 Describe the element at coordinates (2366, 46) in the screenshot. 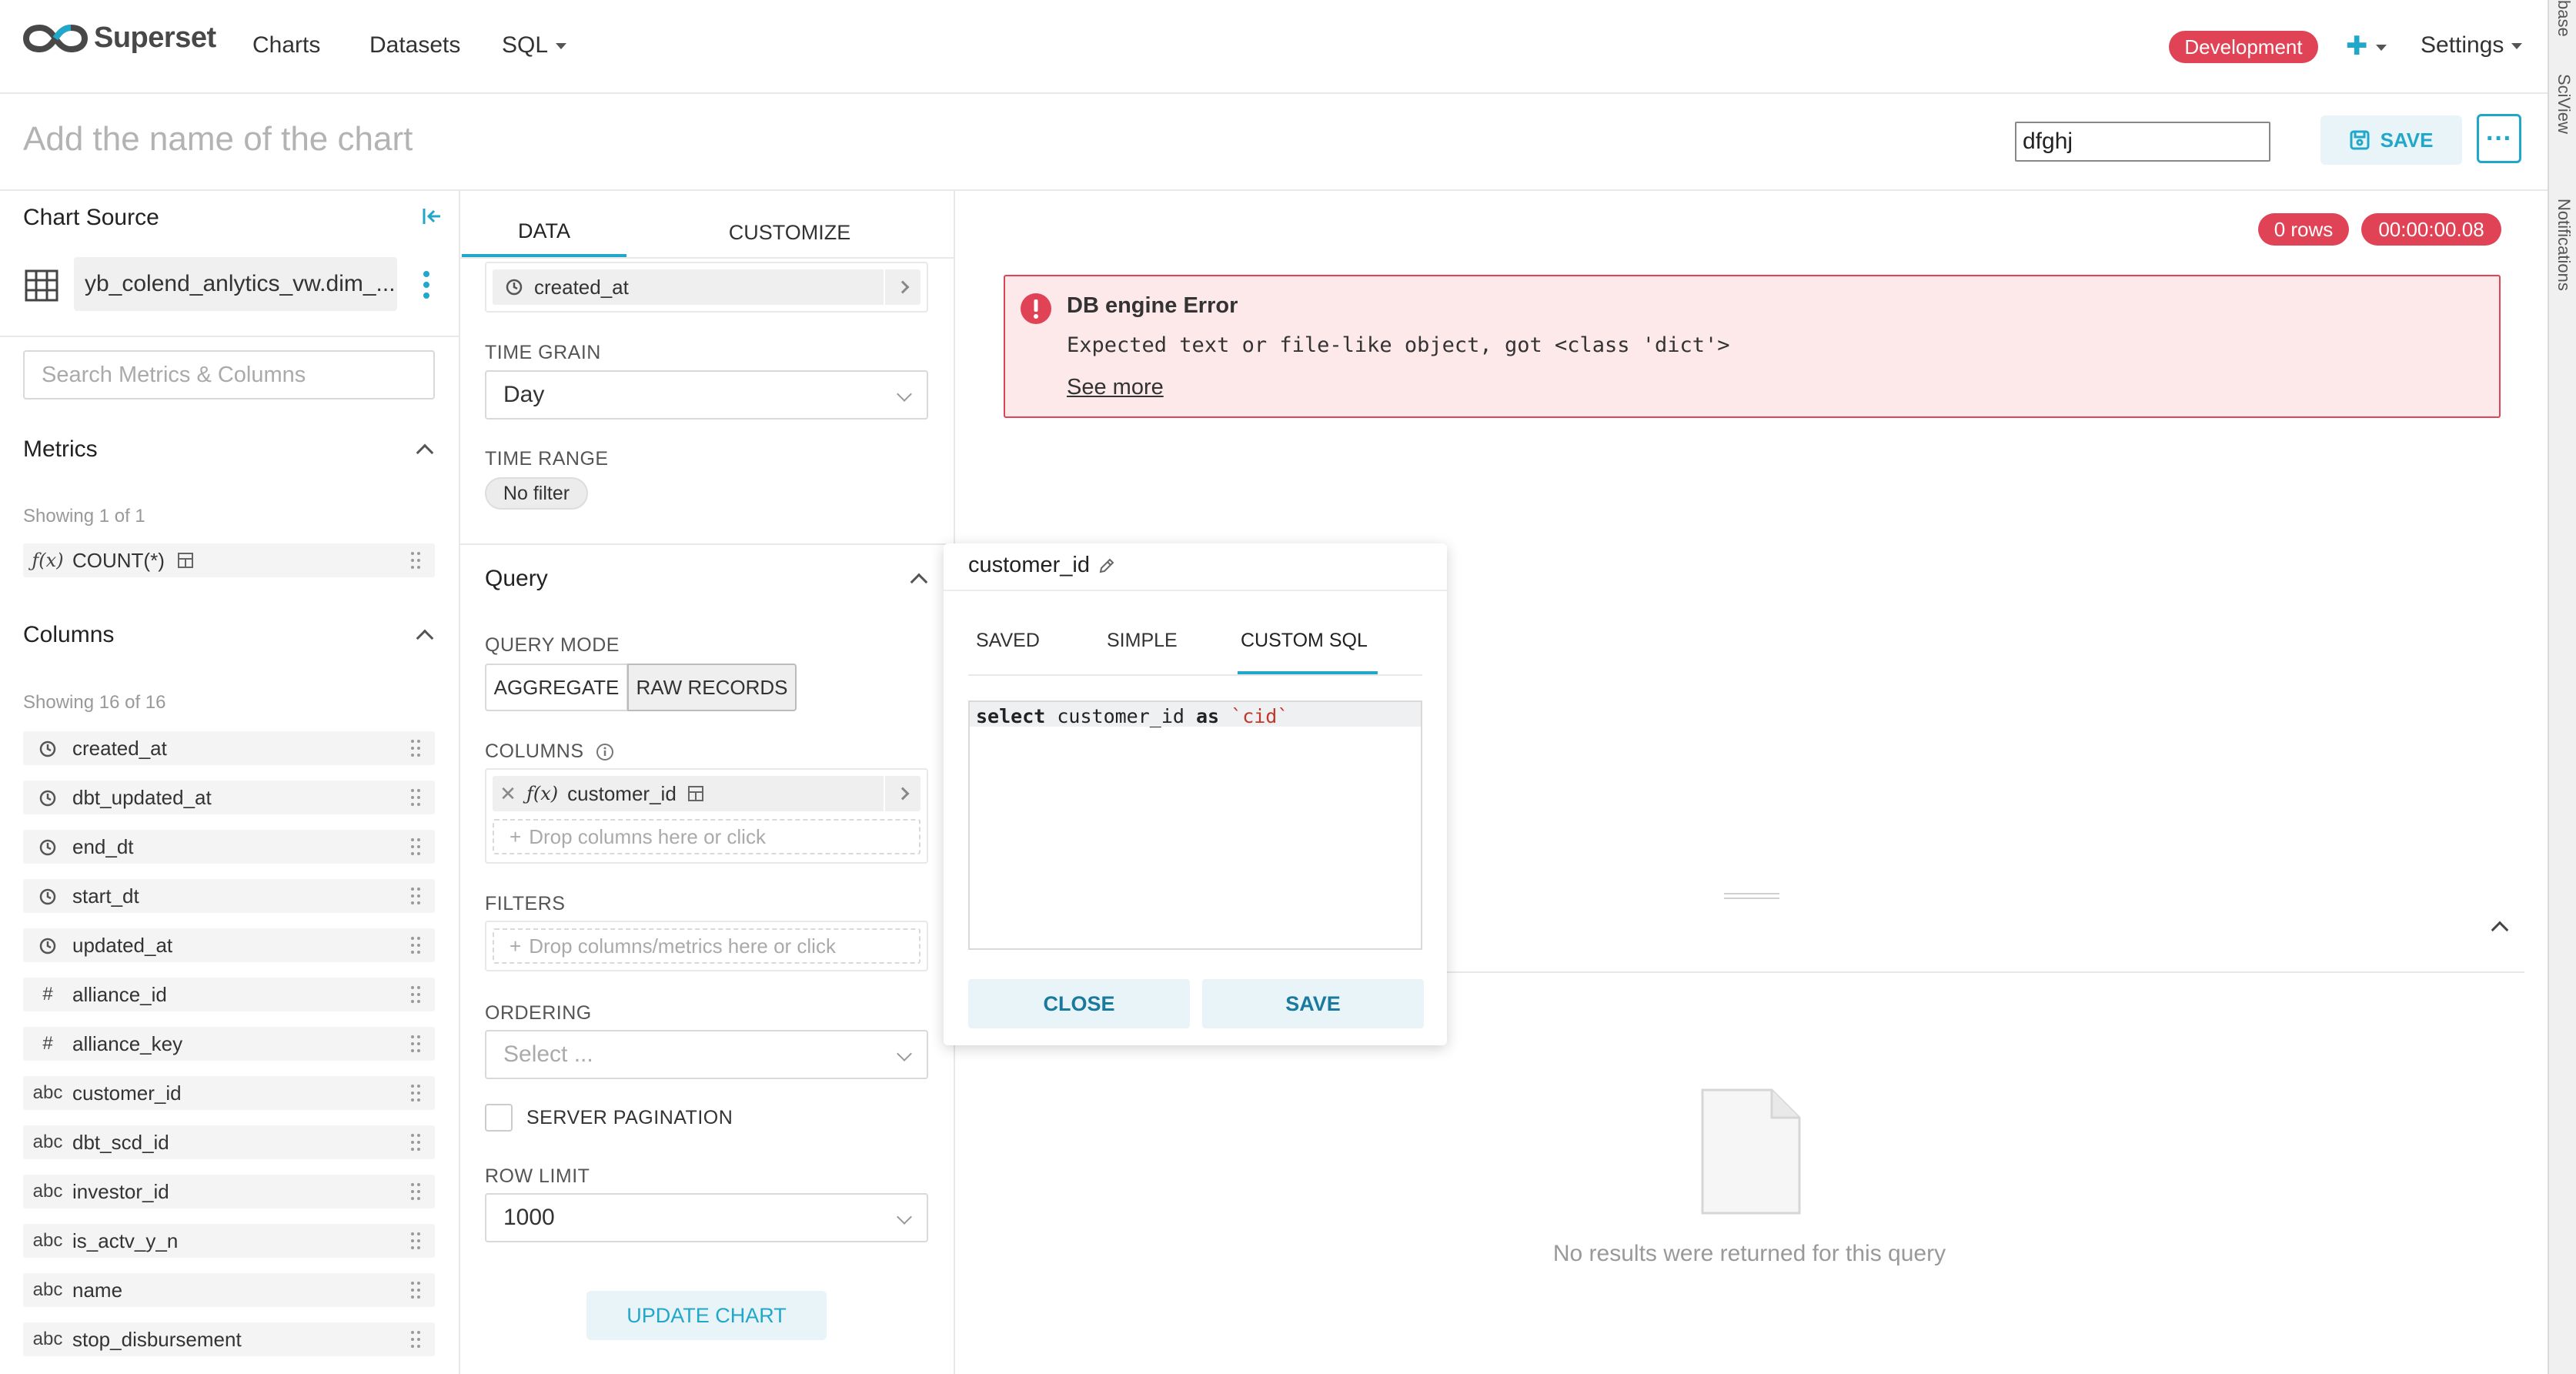

I see `plus-icon: ✚` at that location.